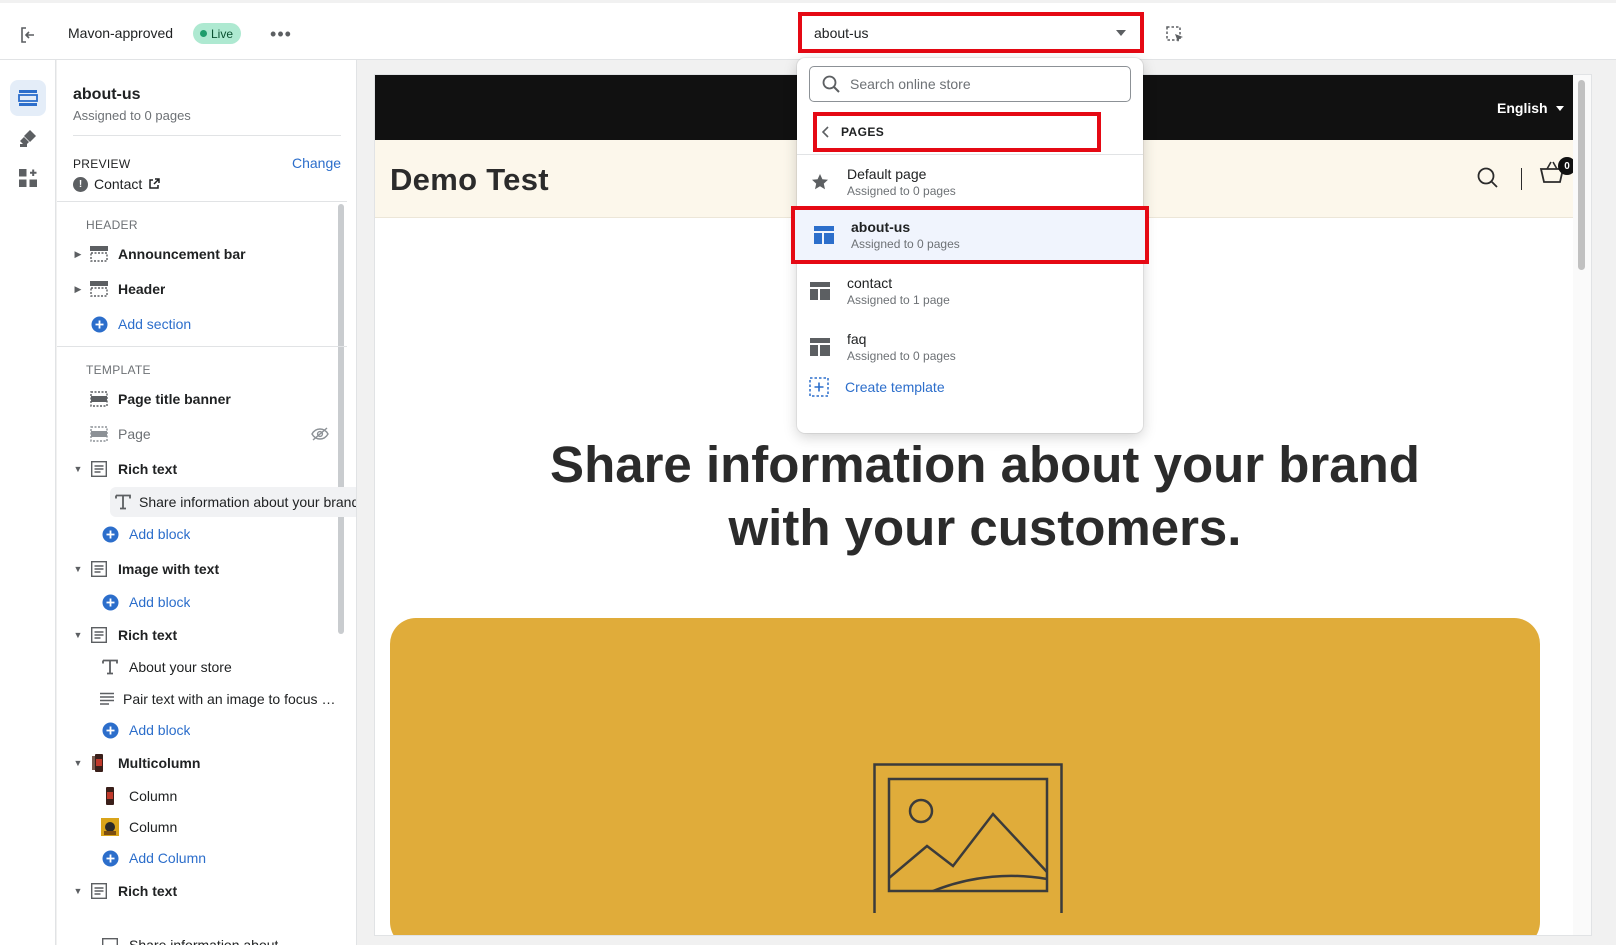  What do you see at coordinates (863, 132) in the screenshot?
I see `pages-label: PAGES` at bounding box center [863, 132].